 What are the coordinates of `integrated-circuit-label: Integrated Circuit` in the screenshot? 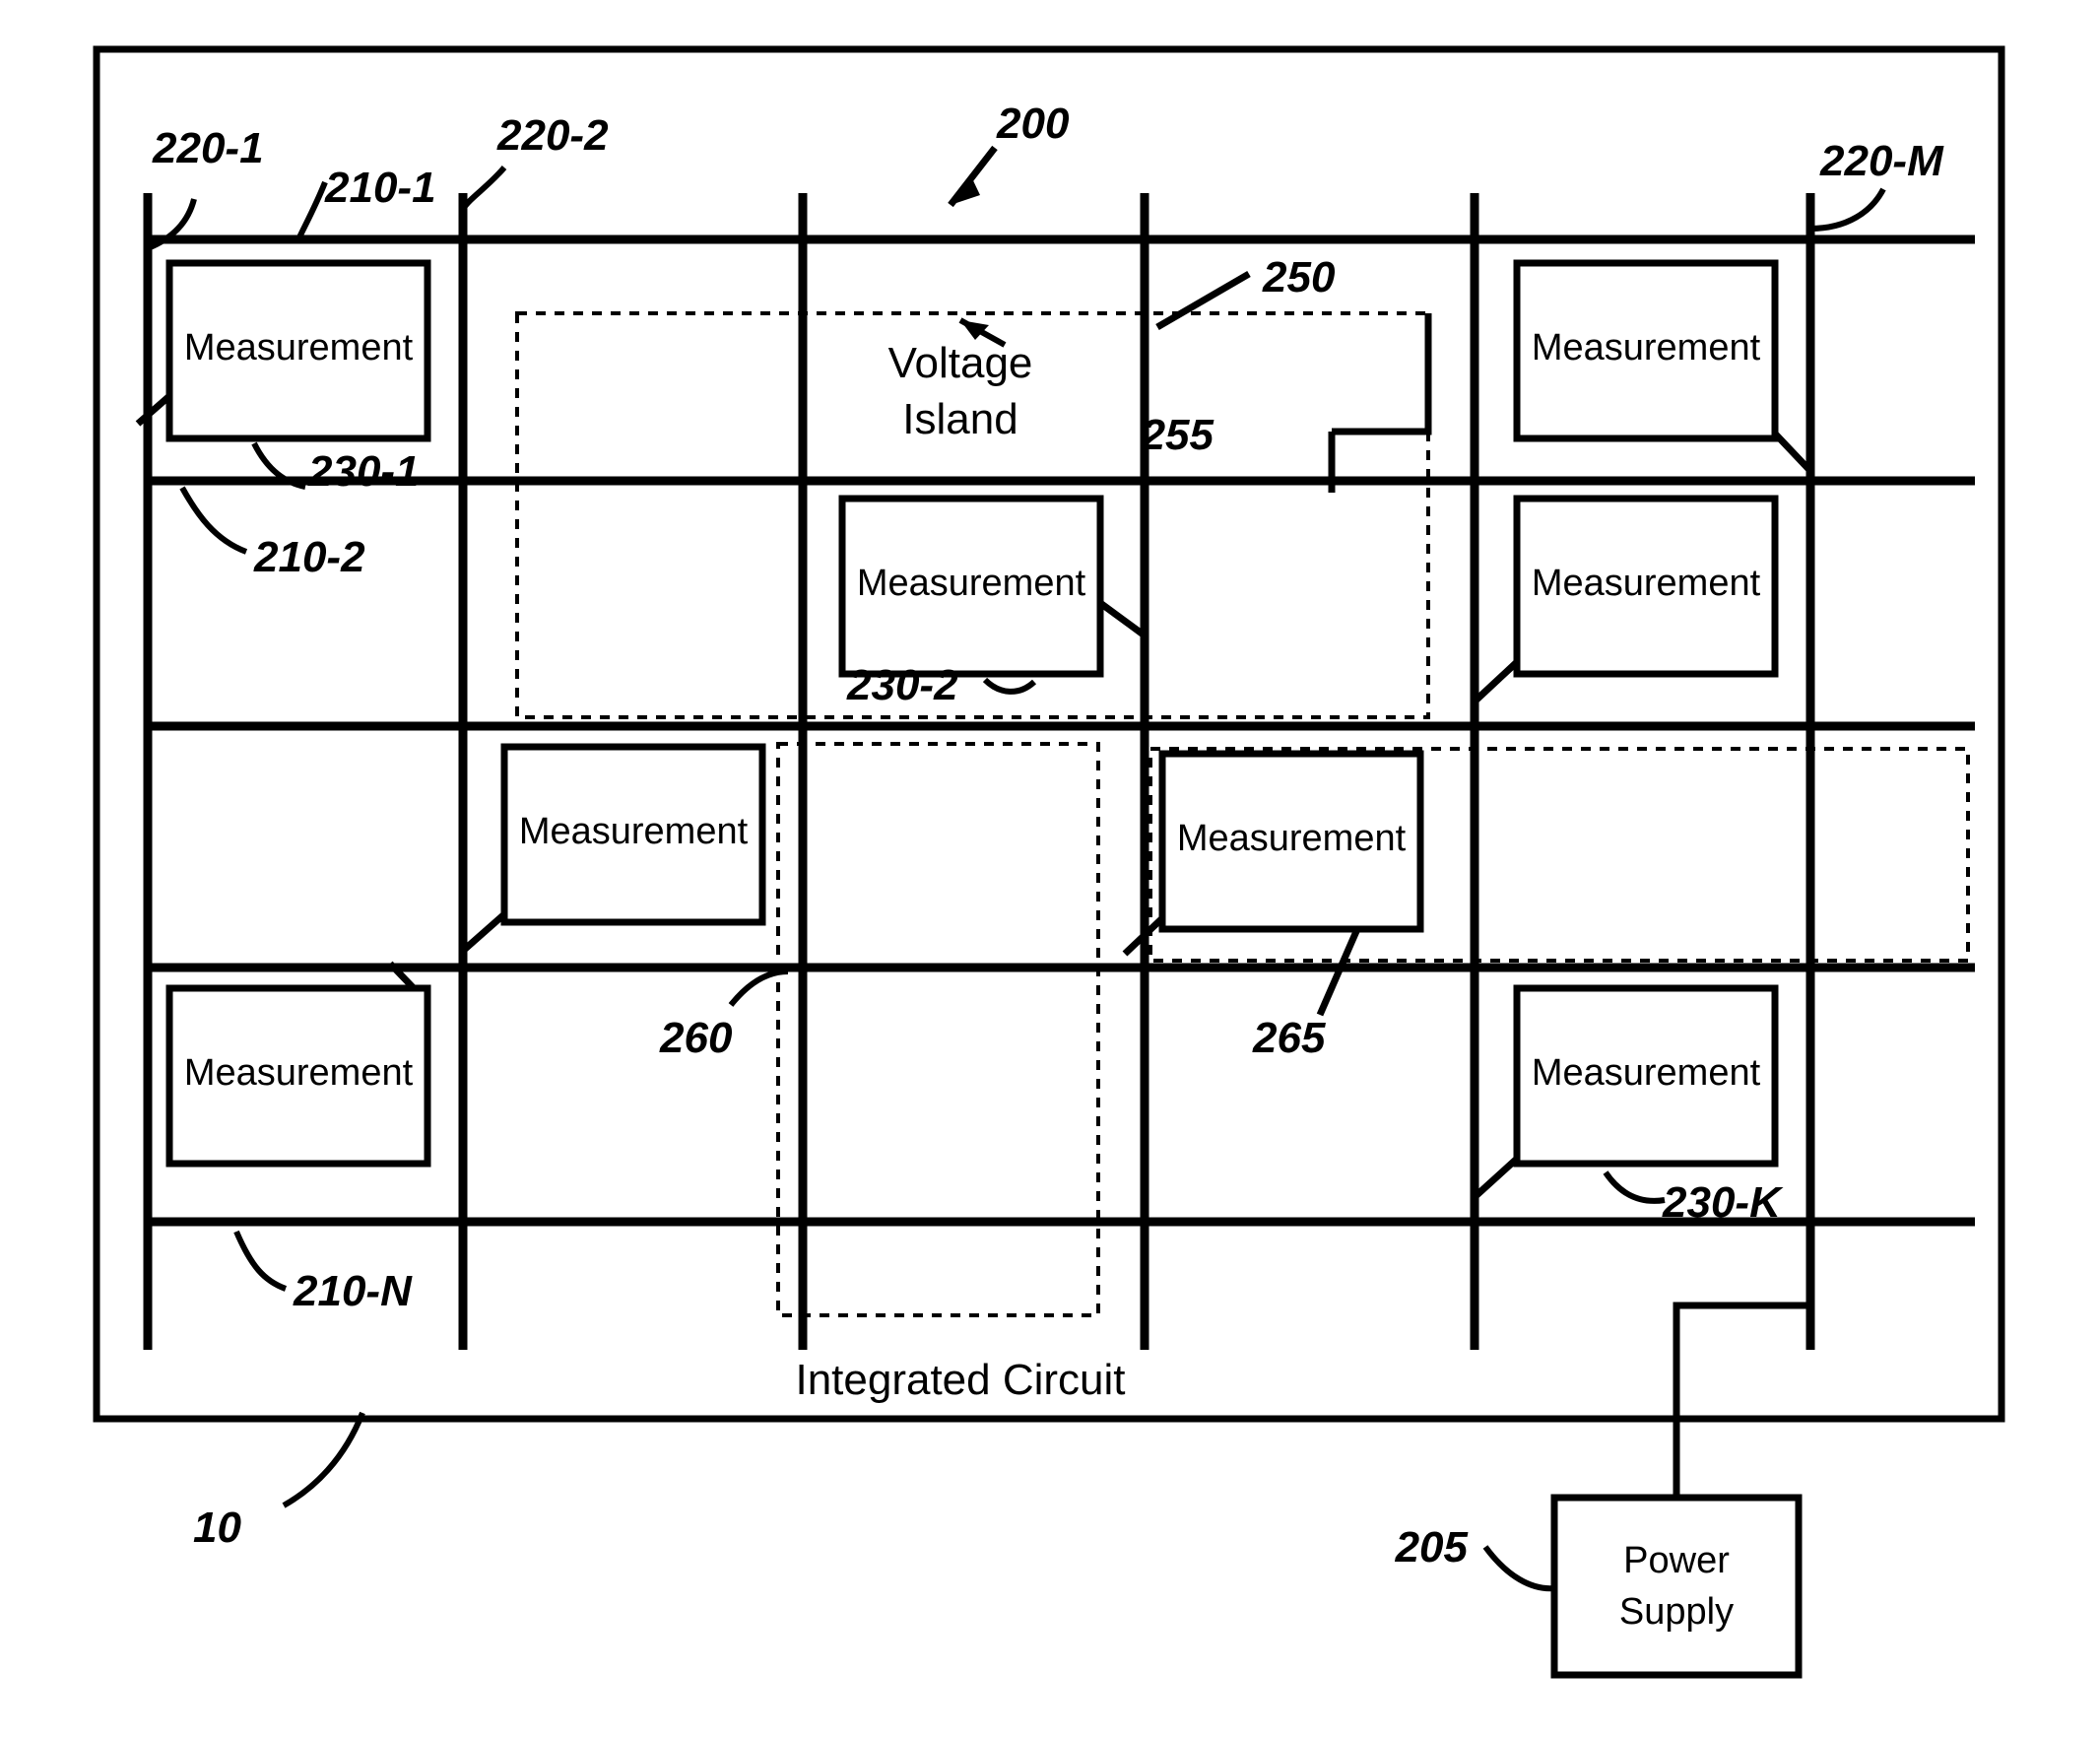 It's located at (960, 1380).